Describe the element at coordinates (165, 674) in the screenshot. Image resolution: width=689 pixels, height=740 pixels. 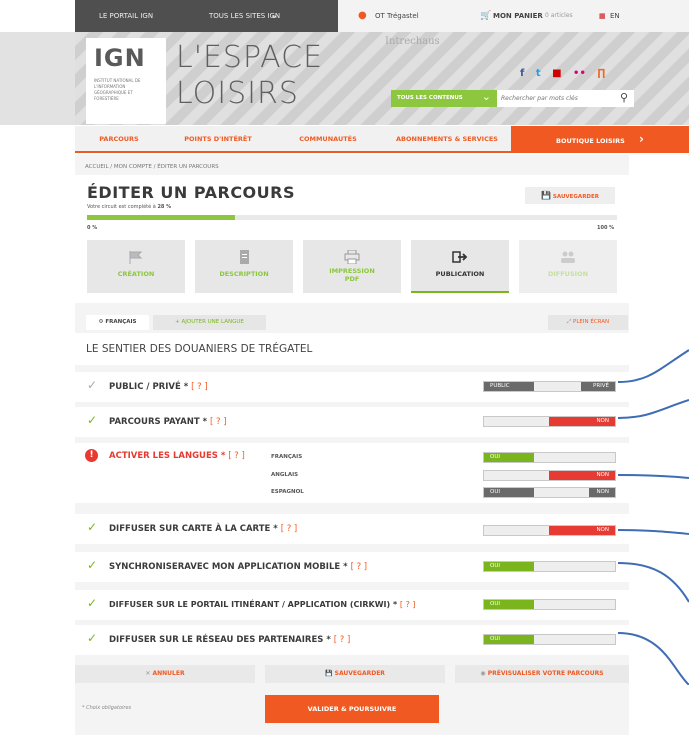
I see `cancel-button: ✕ ANNULER` at that location.